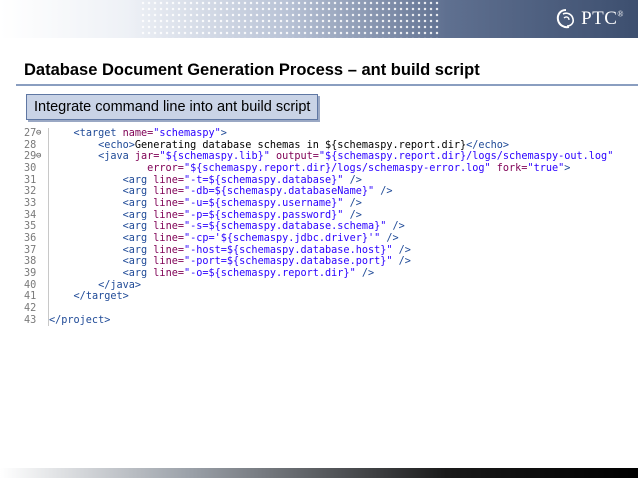 This screenshot has width=638, height=478. I want to click on ptc-logo: PTC®, so click(589, 19).